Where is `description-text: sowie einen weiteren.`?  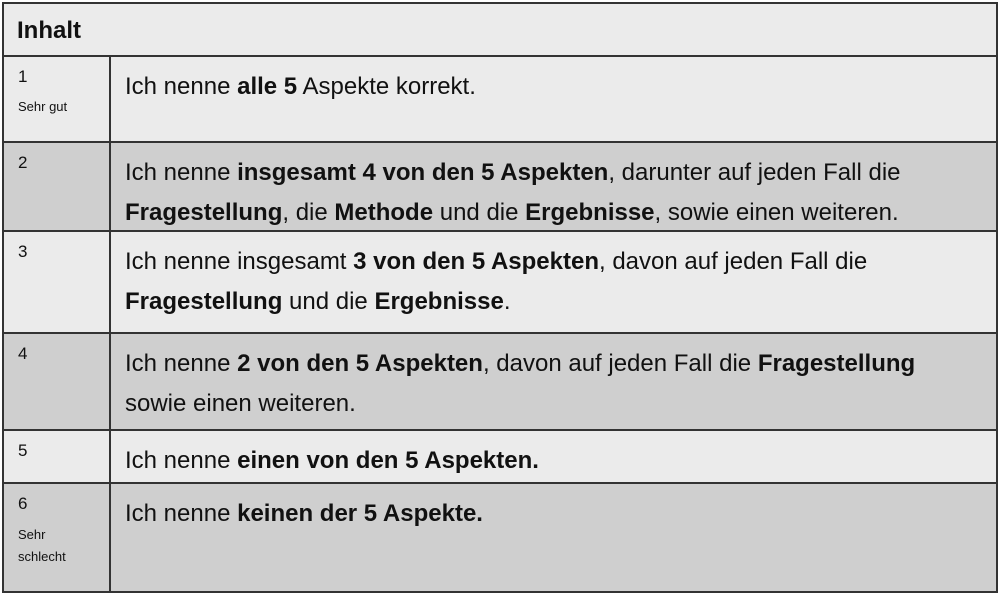
description-text: sowie einen weiteren. is located at coordinates (240, 403).